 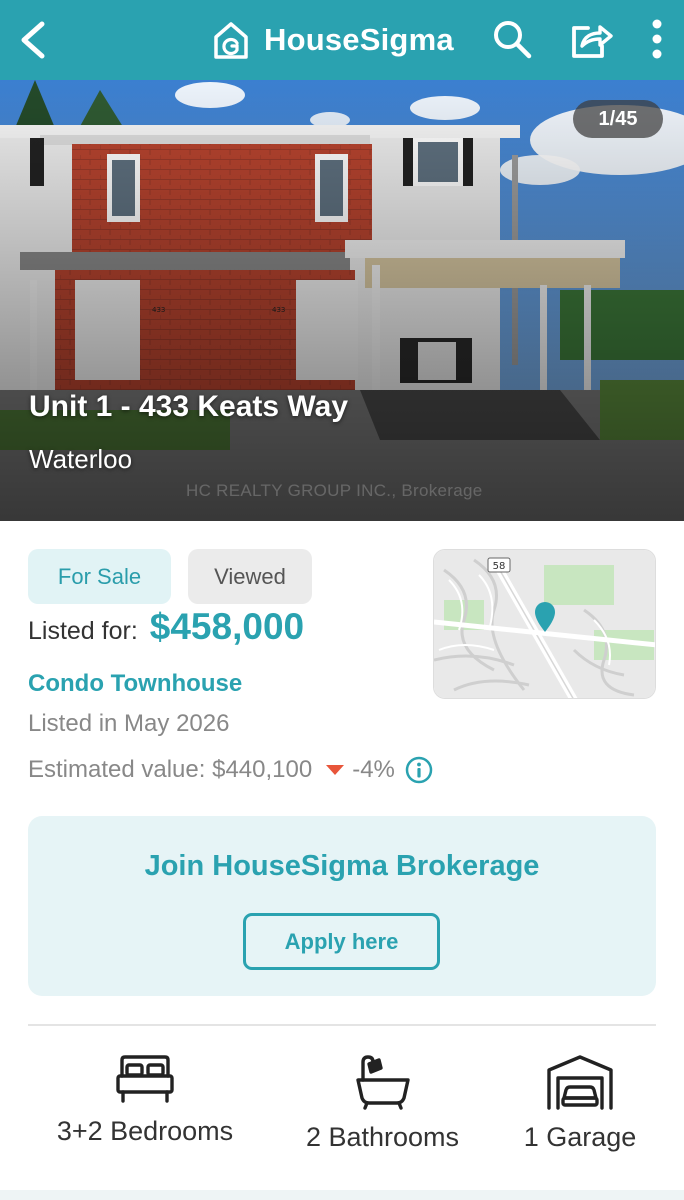 What do you see at coordinates (170, 769) in the screenshot?
I see `estimated-value: Estimated value: $440,100` at bounding box center [170, 769].